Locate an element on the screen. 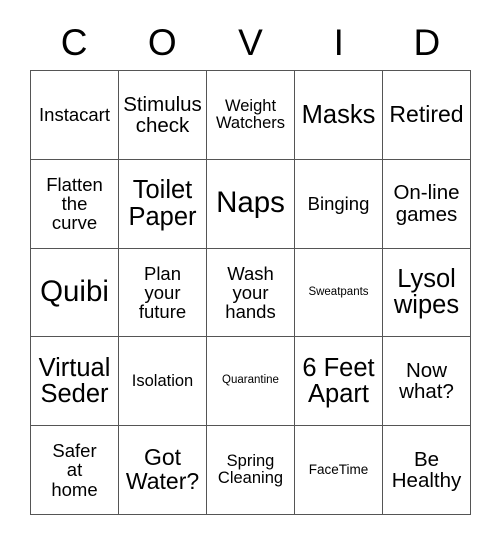 Image resolution: width=500 pixels, height=544 pixels. bingo-cell-label: Quarantine is located at coordinates (250, 380).